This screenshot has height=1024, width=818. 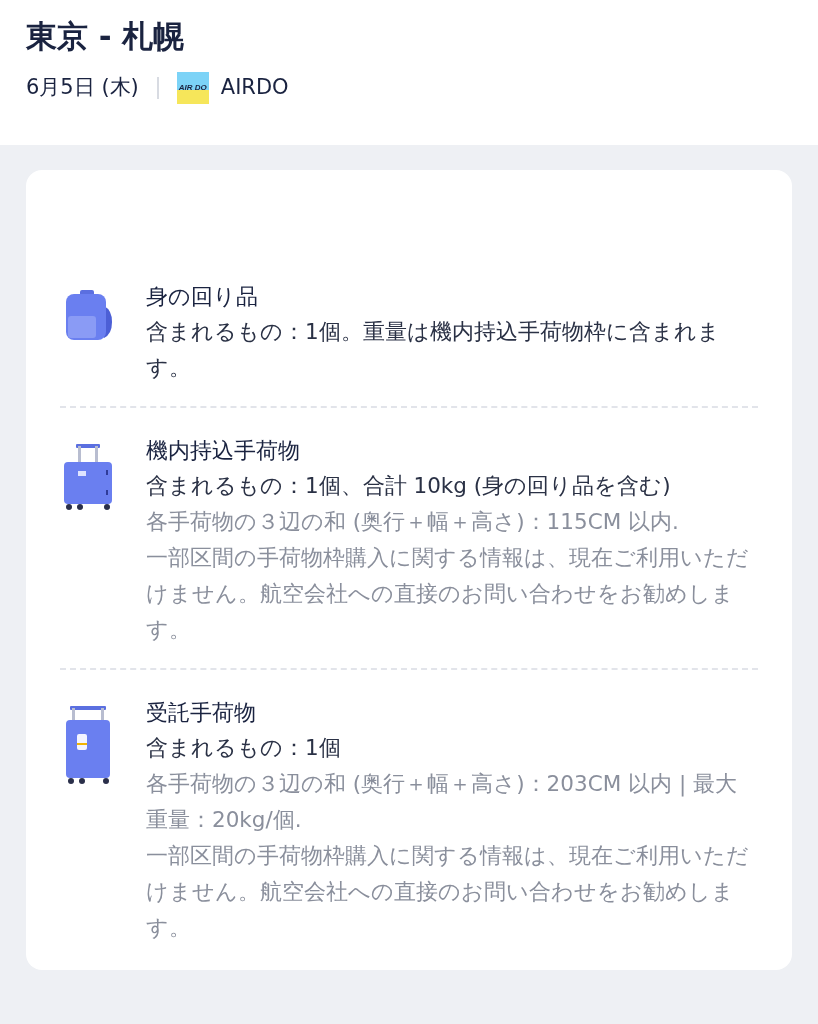 I want to click on baggage-title: 受託手荷物, so click(x=201, y=713).